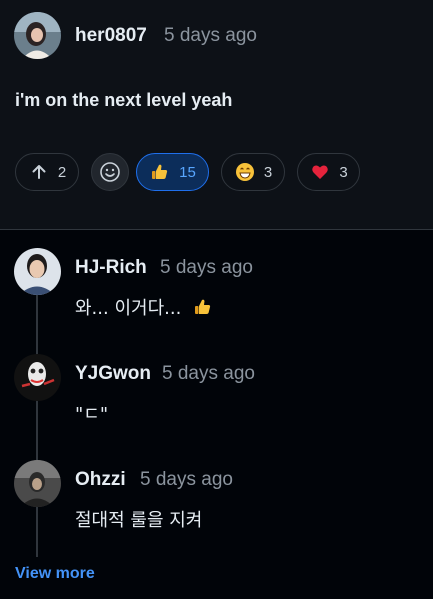 This screenshot has height=599, width=433. I want to click on heart-reaction: 3, so click(328, 172).